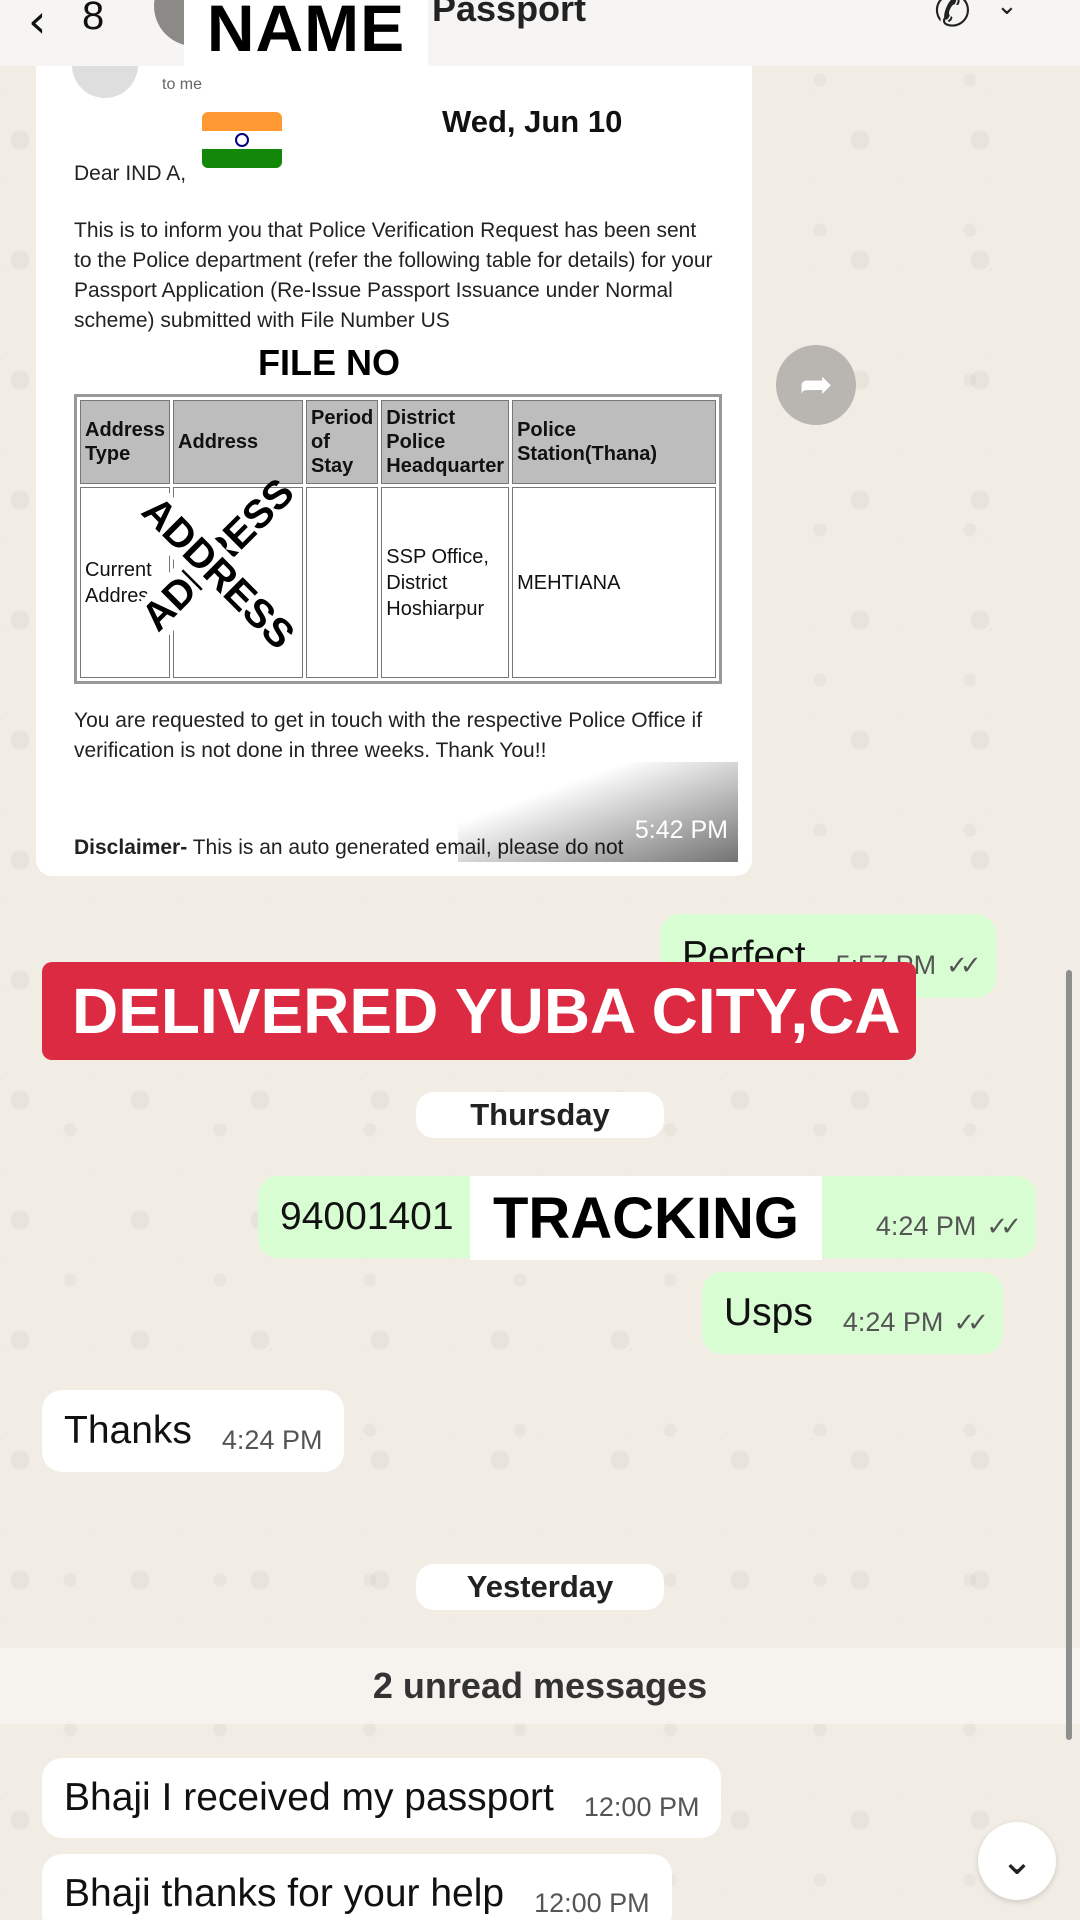 The width and height of the screenshot is (1080, 1920). What do you see at coordinates (598, 812) in the screenshot?
I see `image-shade` at bounding box center [598, 812].